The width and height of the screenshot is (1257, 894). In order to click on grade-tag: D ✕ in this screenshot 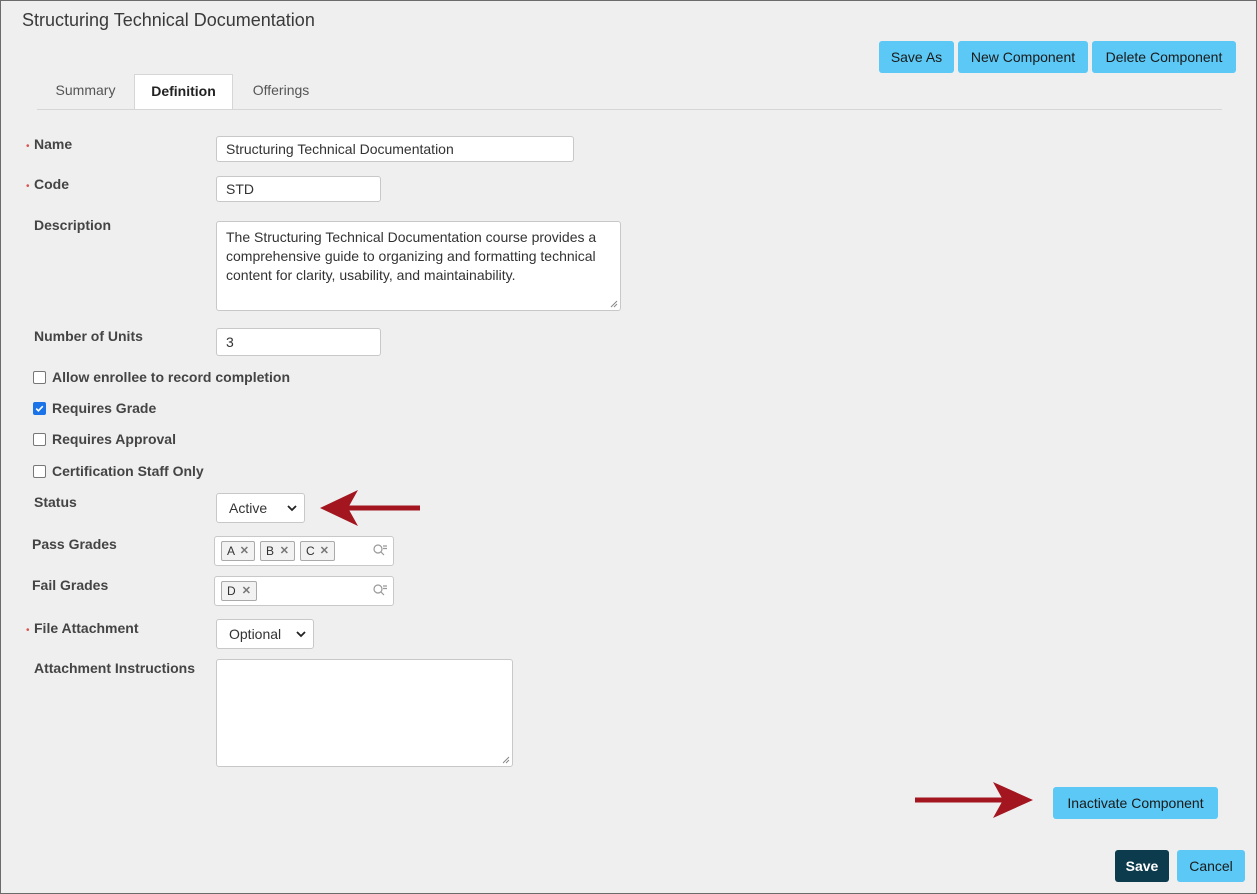, I will do `click(239, 591)`.